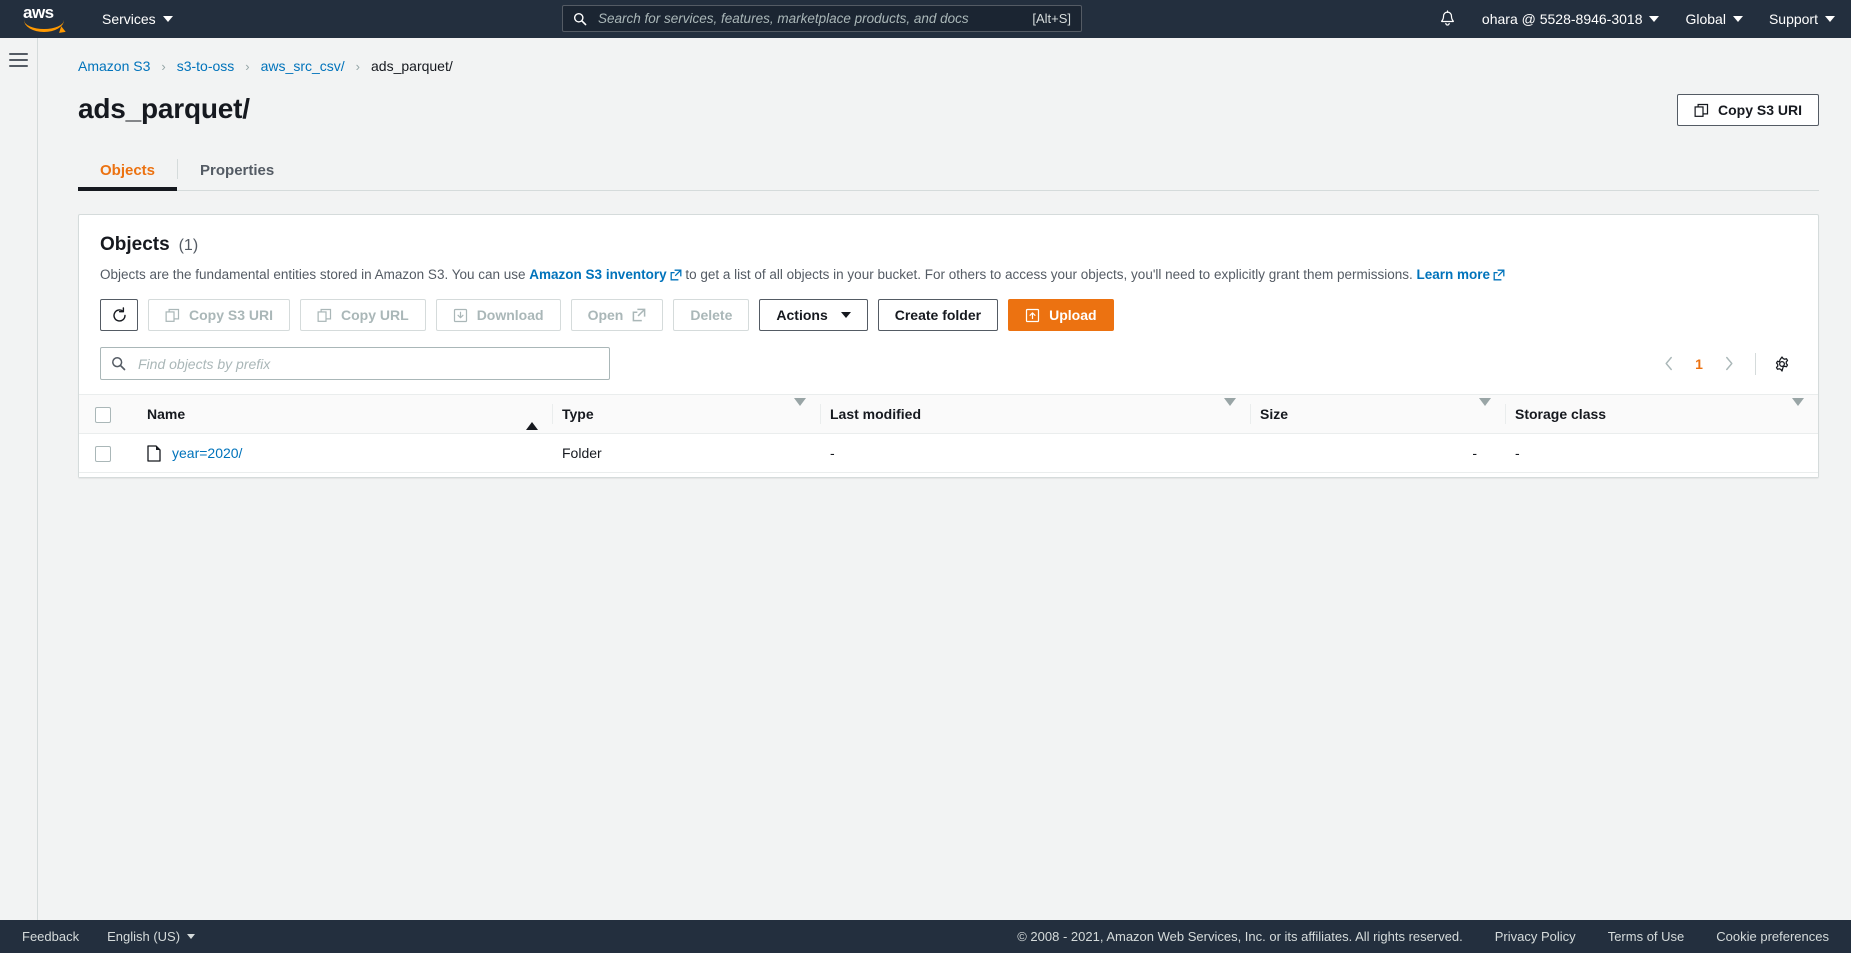  I want to click on pagination-next-button, so click(1729, 364).